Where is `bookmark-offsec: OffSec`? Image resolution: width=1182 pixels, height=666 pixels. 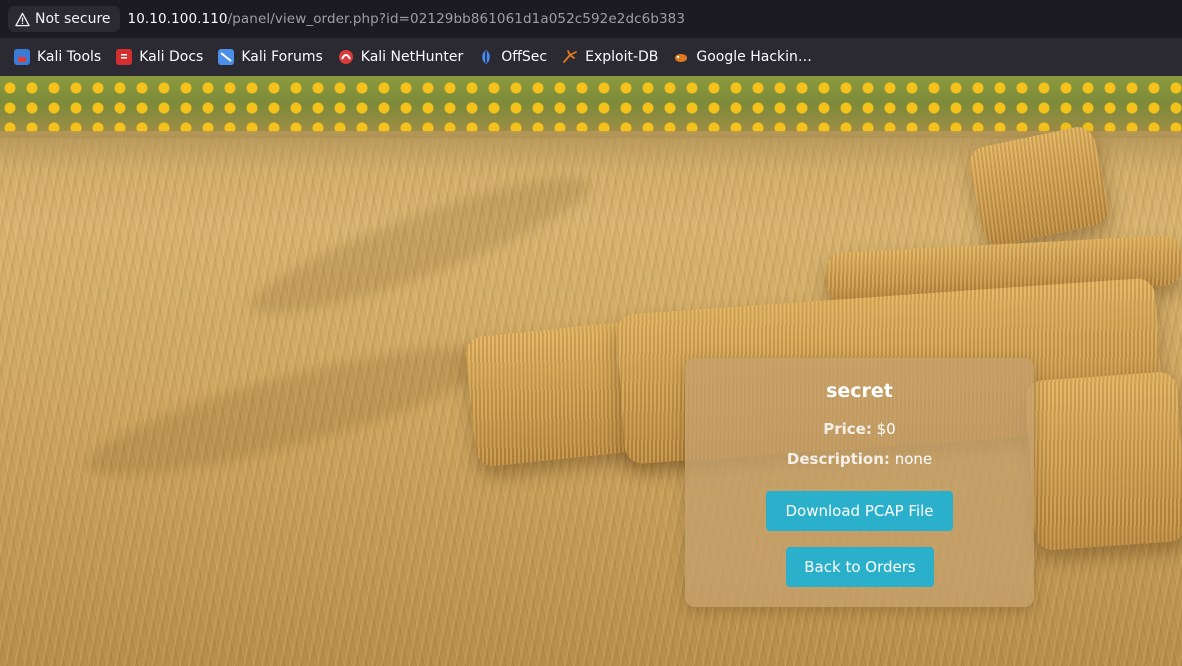
bookmark-offsec: OffSec is located at coordinates (512, 57).